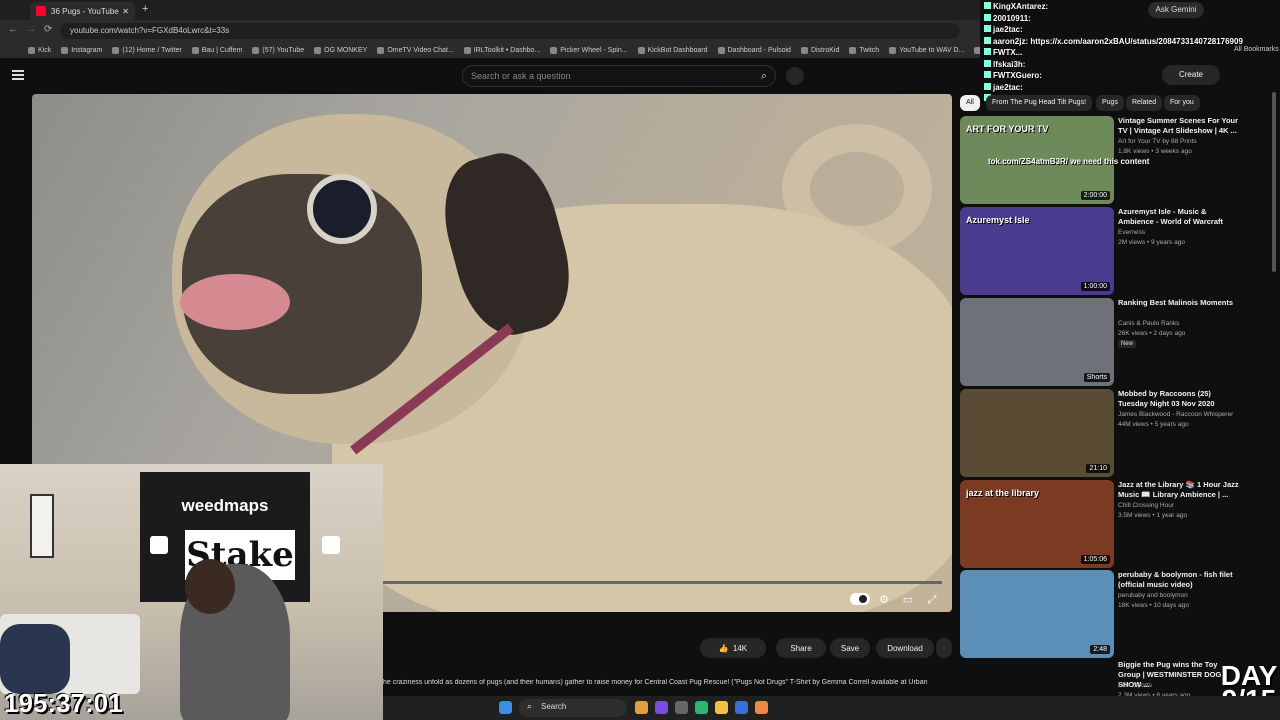 This screenshot has height=720, width=1280. Describe the element at coordinates (216, 50) in the screenshot. I see `bookmark-item: Bau | Cuffem` at that location.